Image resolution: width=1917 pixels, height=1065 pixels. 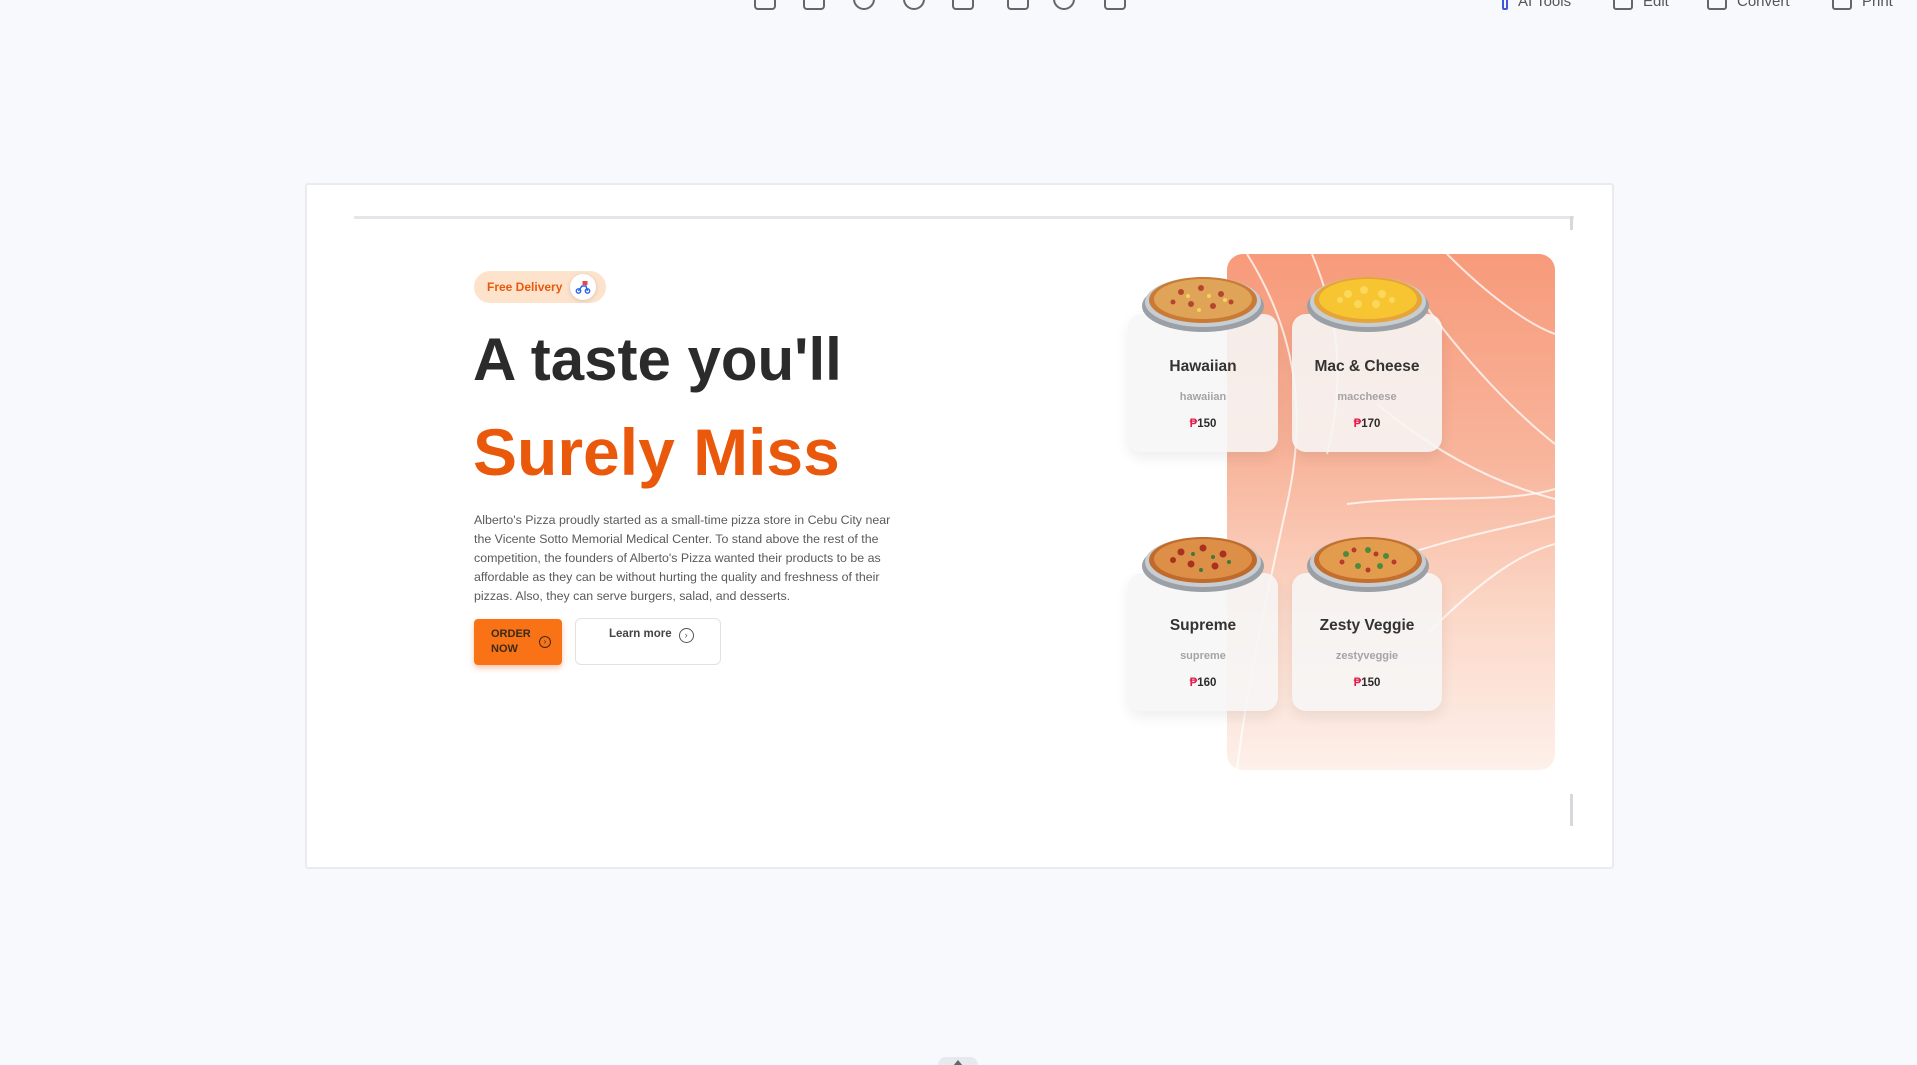 I want to click on zoom-out-icon, so click(x=864, y=5).